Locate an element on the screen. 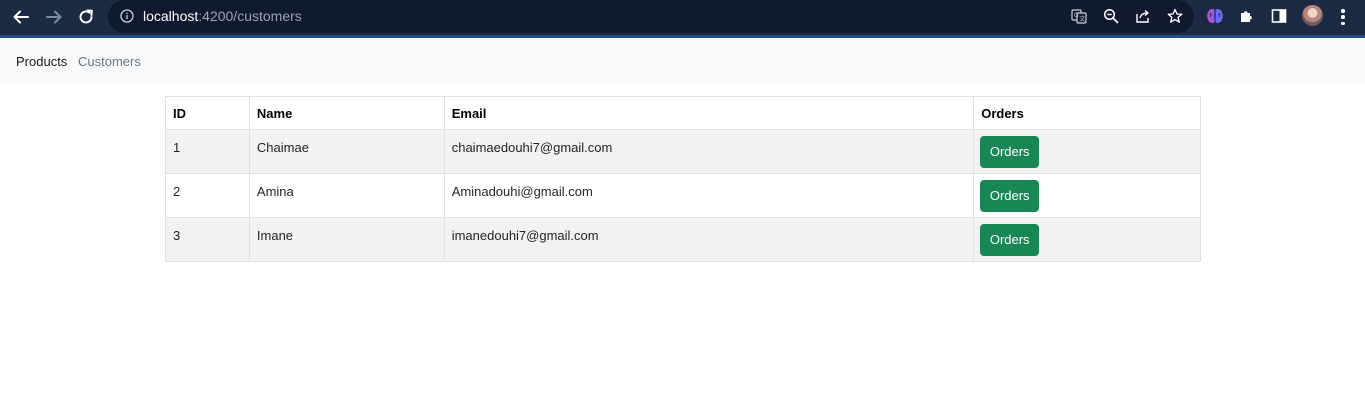  browser-toolbar: localhost:4200/customers G 文 is located at coordinates (682, 19).